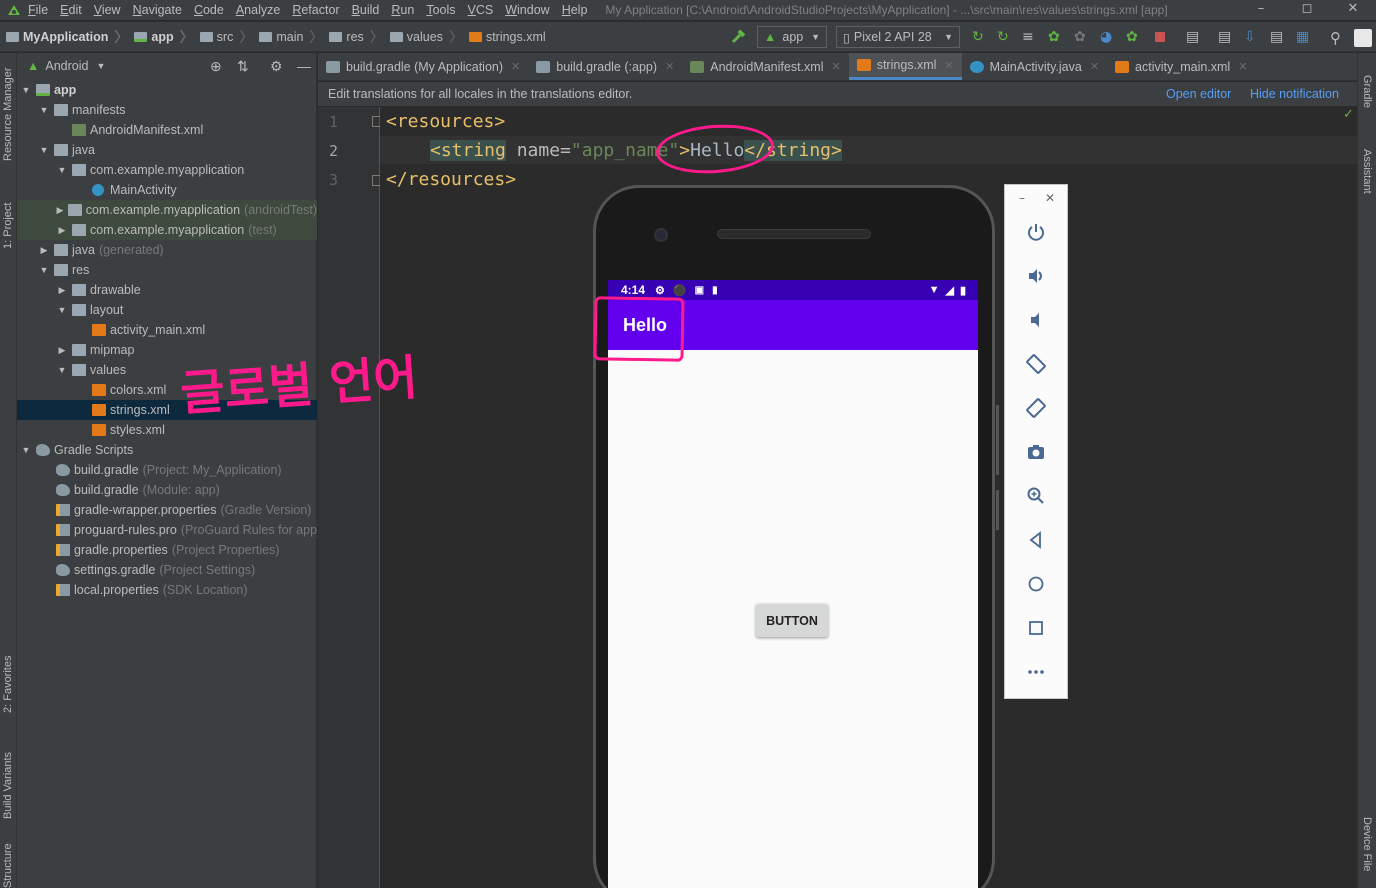 The image size is (1376, 888). What do you see at coordinates (1181, 66) in the screenshot?
I see `tab-activity-main: activity_main.xml ✕` at bounding box center [1181, 66].